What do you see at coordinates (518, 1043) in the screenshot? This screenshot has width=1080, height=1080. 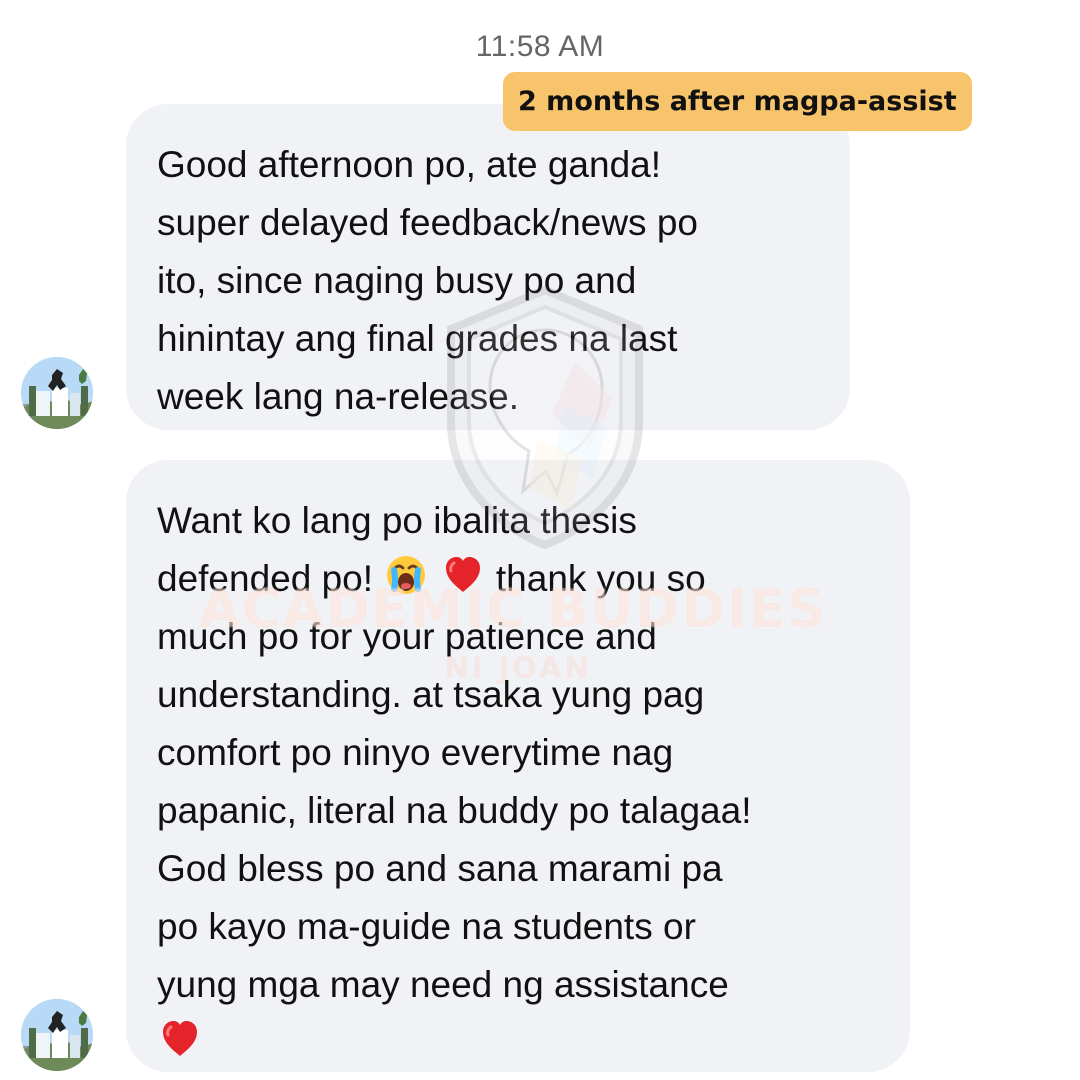 I see `message-line-emoji` at bounding box center [518, 1043].